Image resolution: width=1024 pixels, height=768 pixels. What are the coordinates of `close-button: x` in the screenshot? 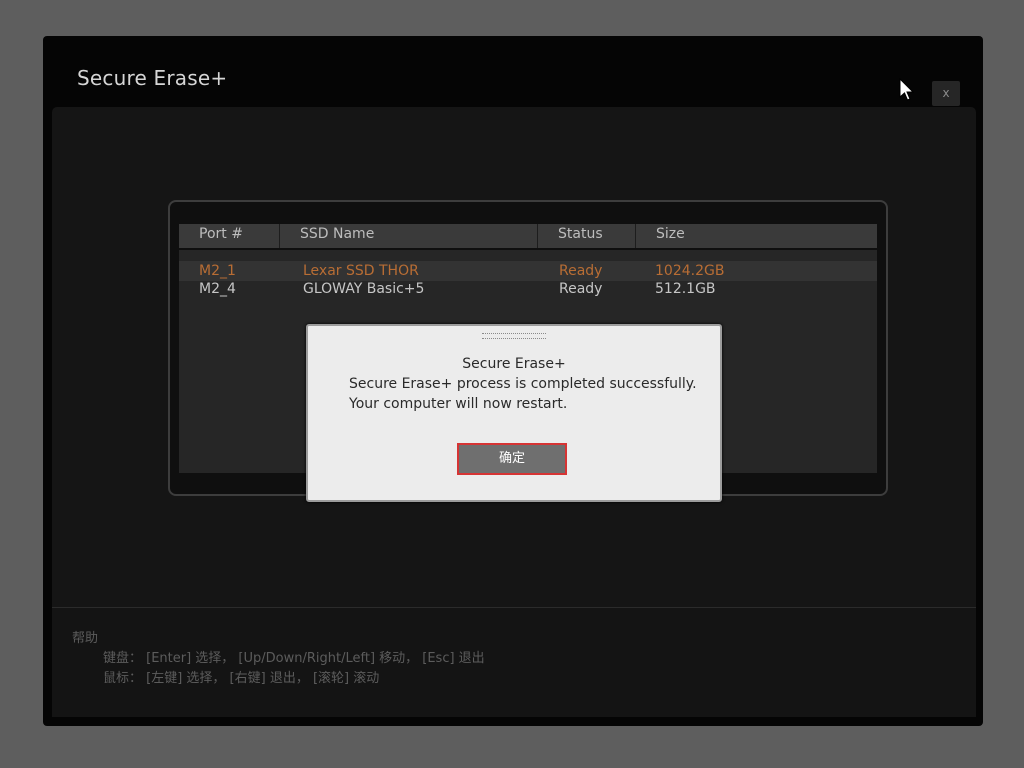 It's located at (946, 93).